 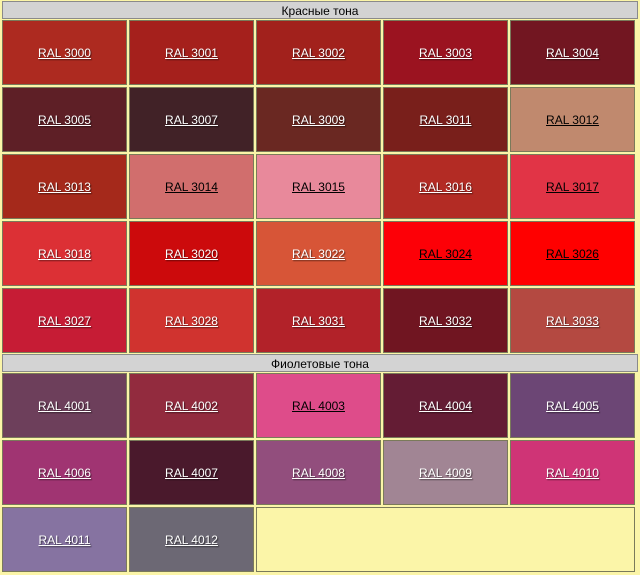 I want to click on swatch-ral-3003: RAL 3003, so click(x=445, y=52).